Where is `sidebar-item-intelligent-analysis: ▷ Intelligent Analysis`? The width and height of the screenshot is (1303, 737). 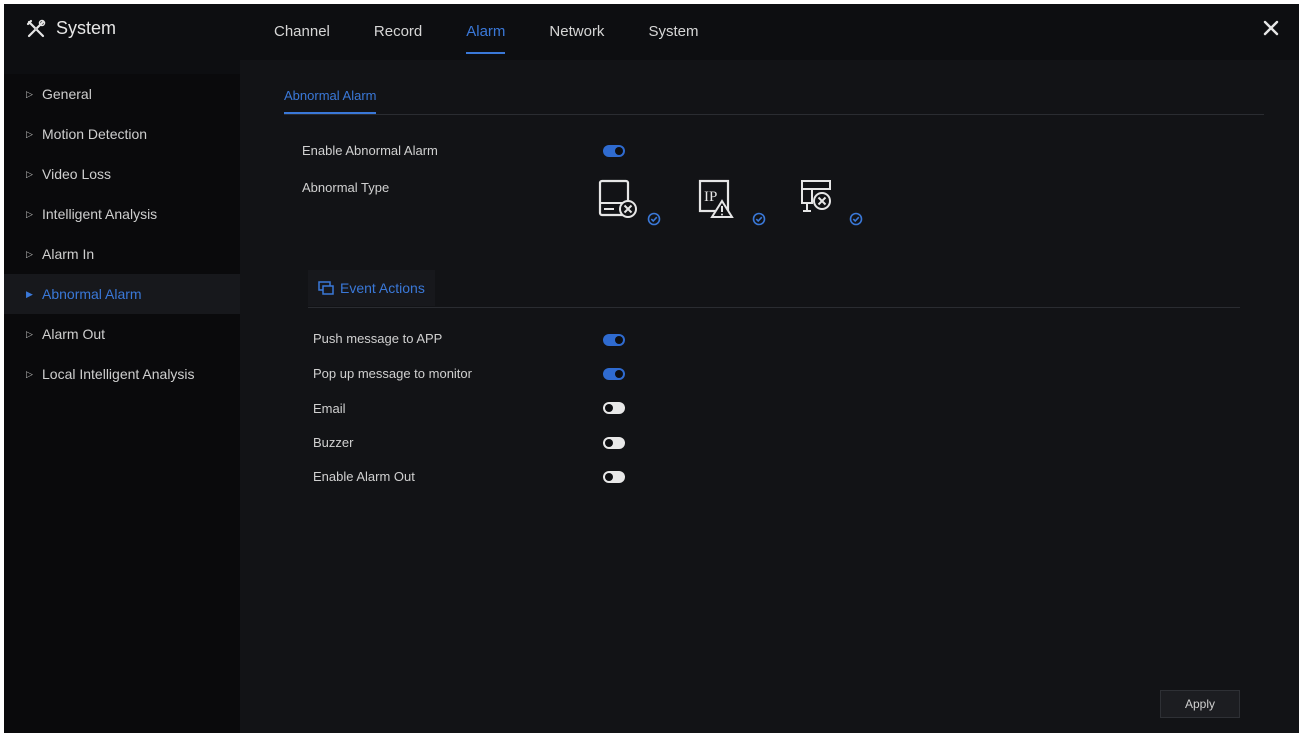 sidebar-item-intelligent-analysis: ▷ Intelligent Analysis is located at coordinates (122, 214).